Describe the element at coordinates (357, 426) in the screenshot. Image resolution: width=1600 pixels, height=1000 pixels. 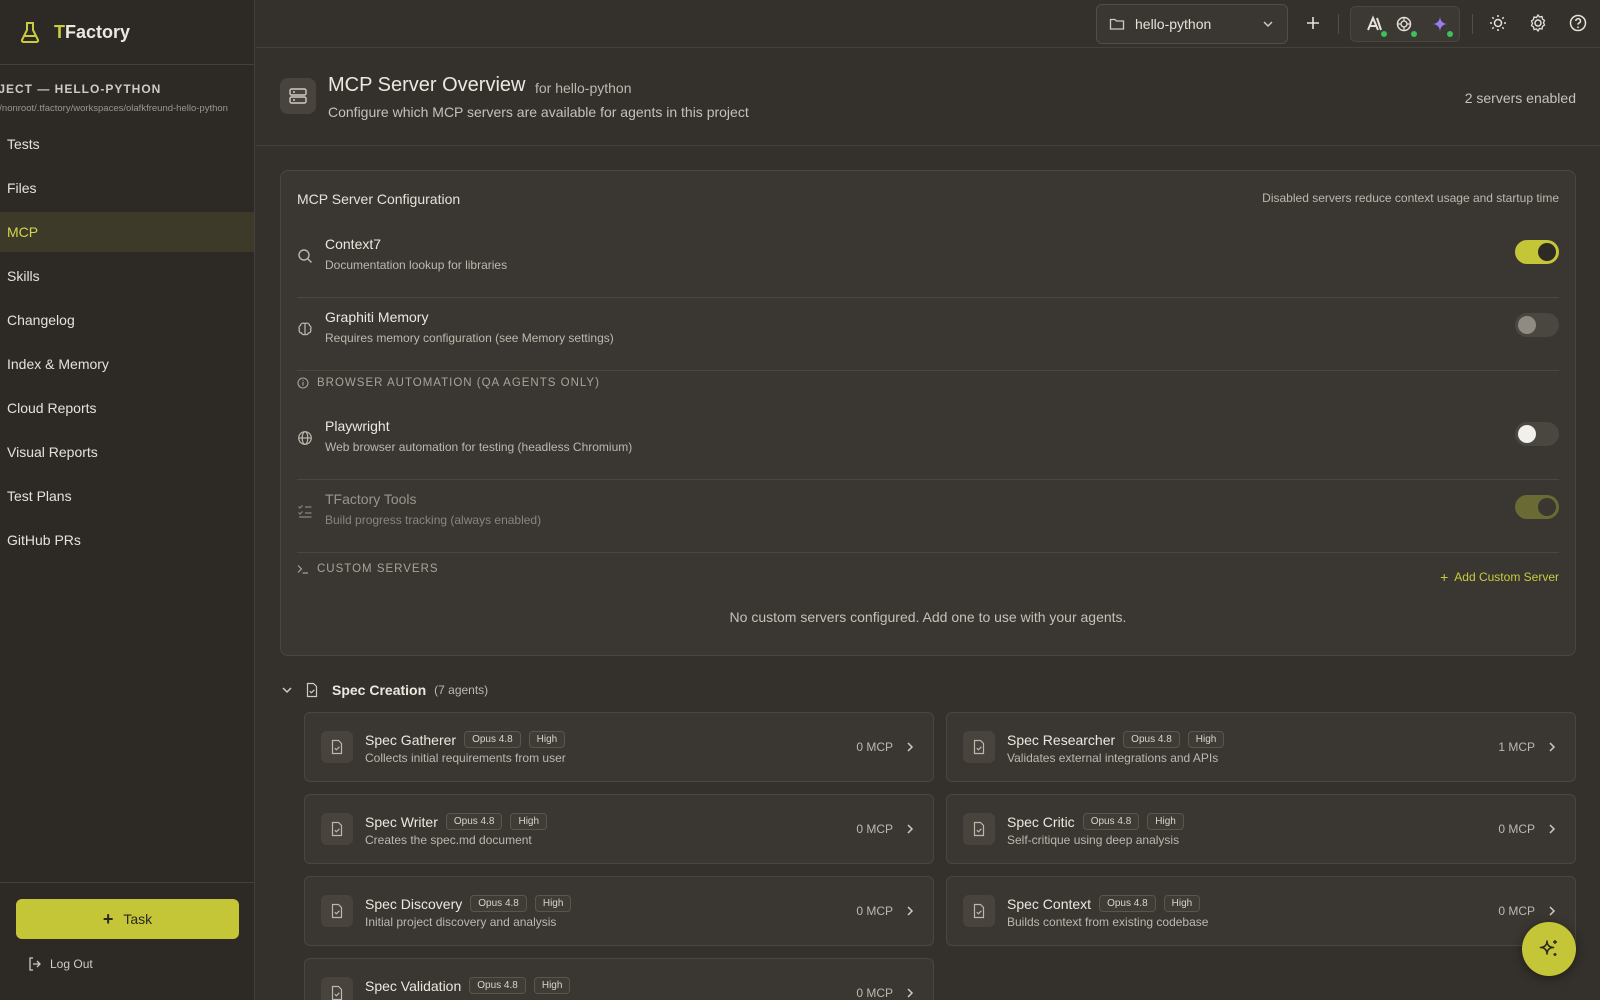
I see `server-name: Playwright` at that location.